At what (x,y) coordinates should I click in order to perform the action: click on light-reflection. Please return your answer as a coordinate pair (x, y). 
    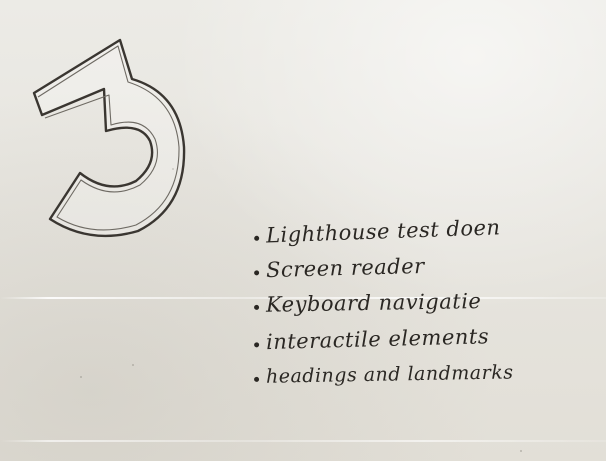
    Looking at the image, I should click on (303, 441).